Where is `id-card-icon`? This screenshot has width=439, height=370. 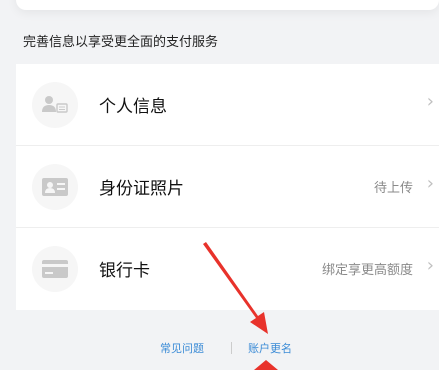 id-card-icon is located at coordinates (55, 187).